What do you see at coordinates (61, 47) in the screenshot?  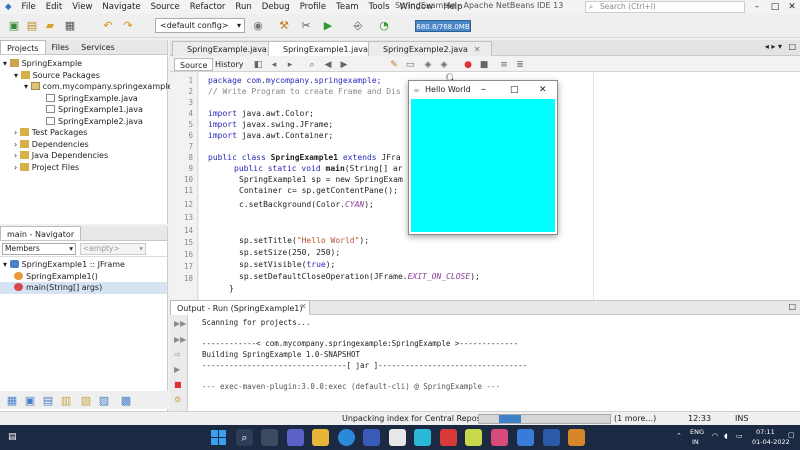 I see `tab-files: Files` at bounding box center [61, 47].